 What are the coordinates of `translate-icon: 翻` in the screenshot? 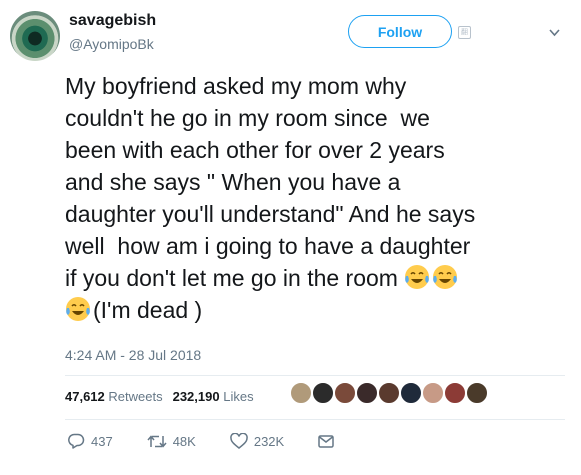 It's located at (464, 32).